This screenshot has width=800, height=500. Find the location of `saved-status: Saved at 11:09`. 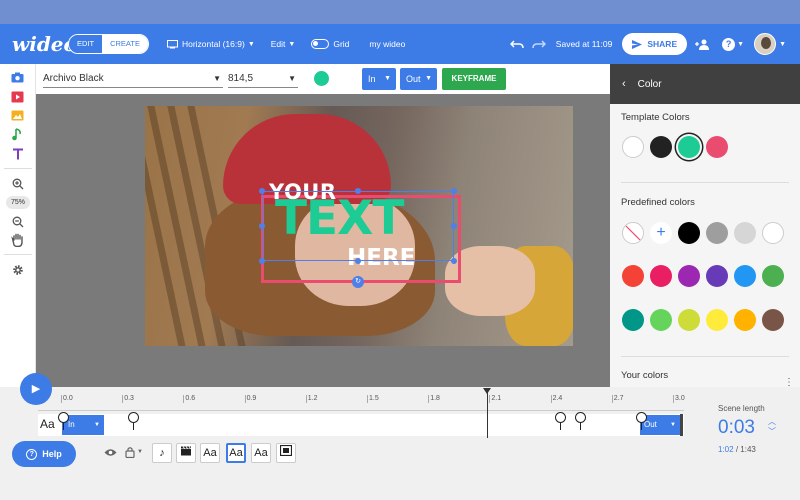

saved-status: Saved at 11:09 is located at coordinates (584, 44).